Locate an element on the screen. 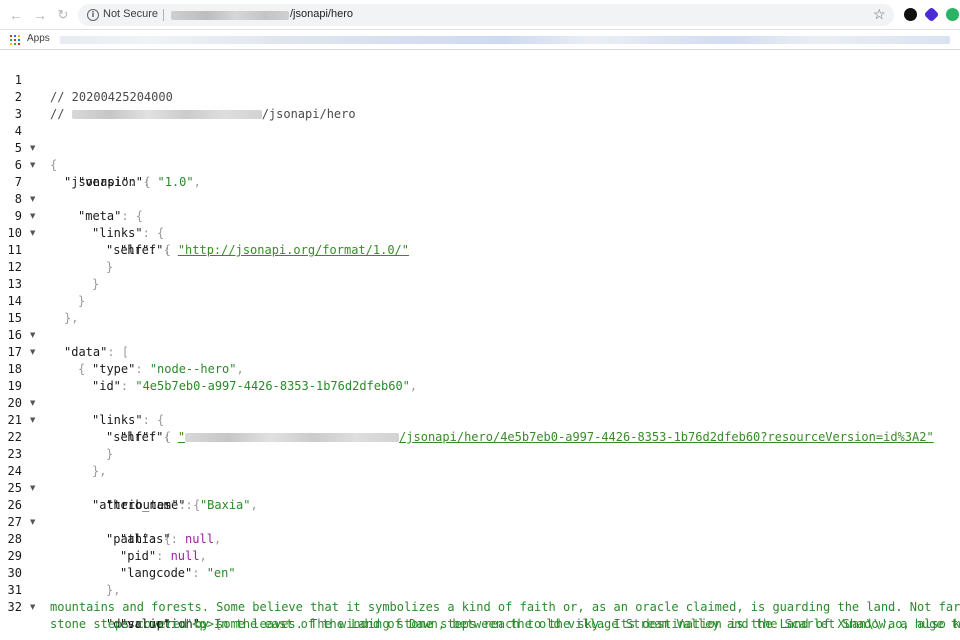 The image size is (960, 640). json-entry: "meta": { is located at coordinates (111, 216).